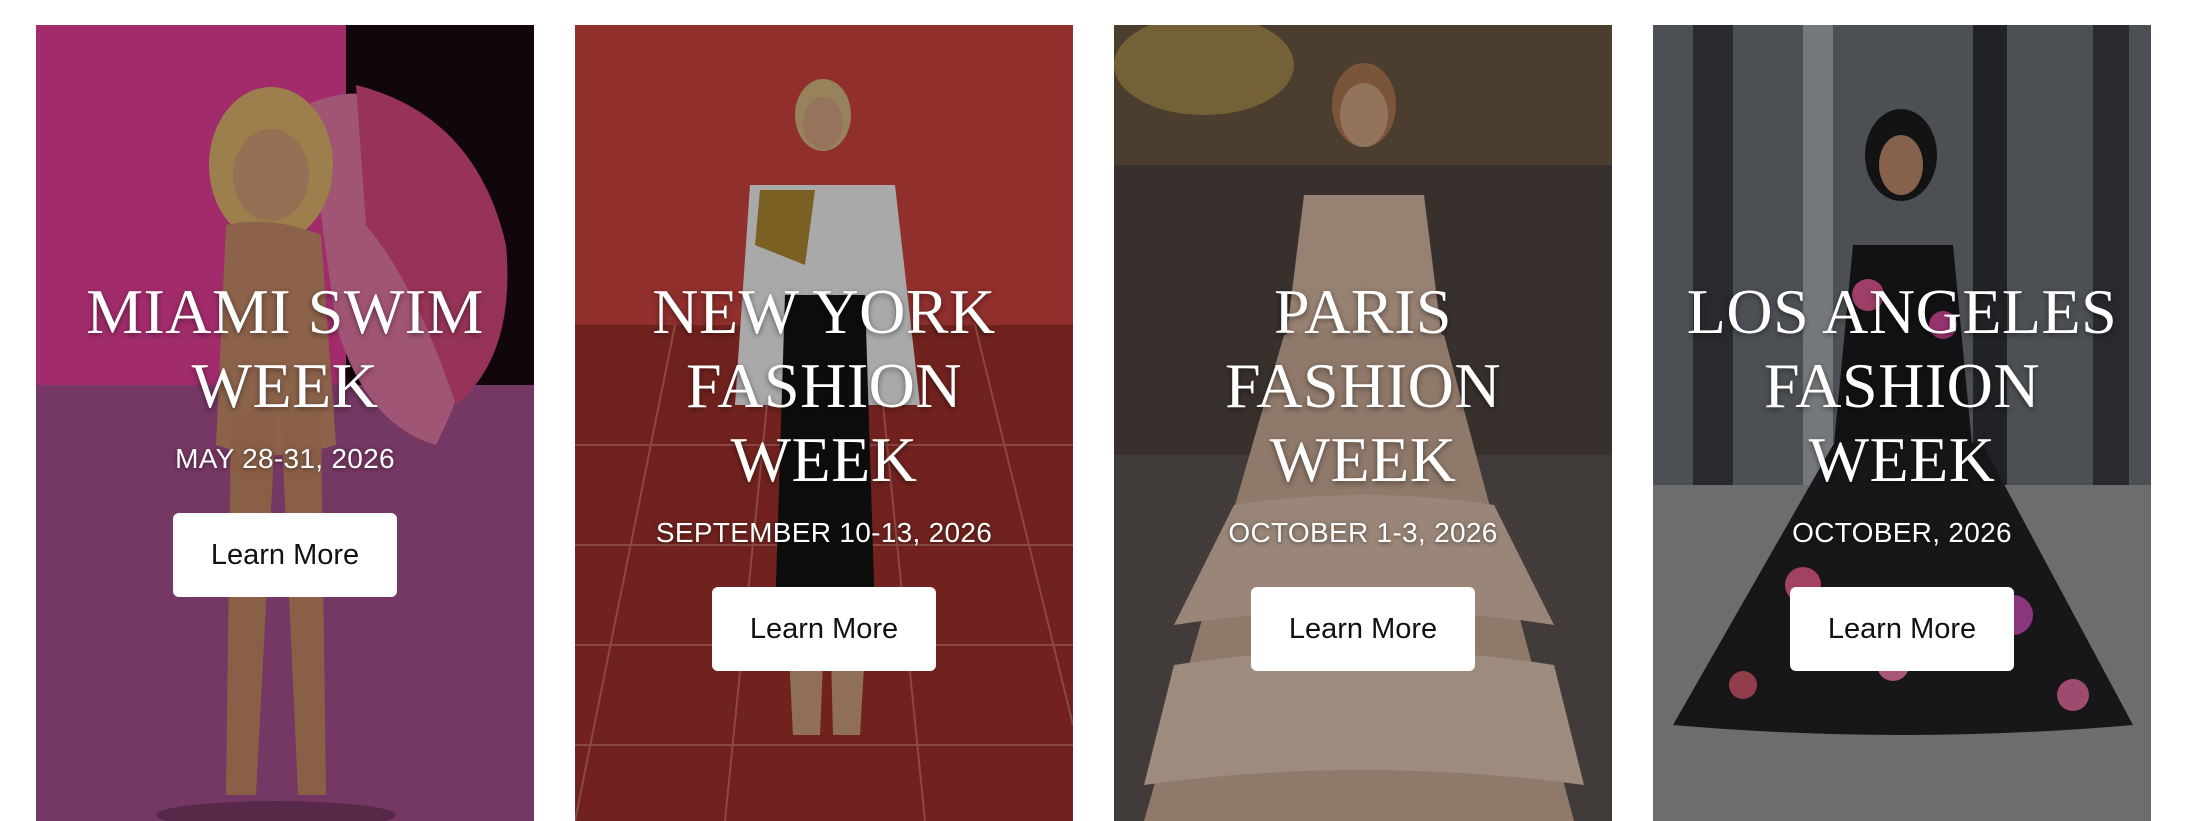  I want to click on event-date: OCTOBER 1-3, 2026, so click(1363, 532).